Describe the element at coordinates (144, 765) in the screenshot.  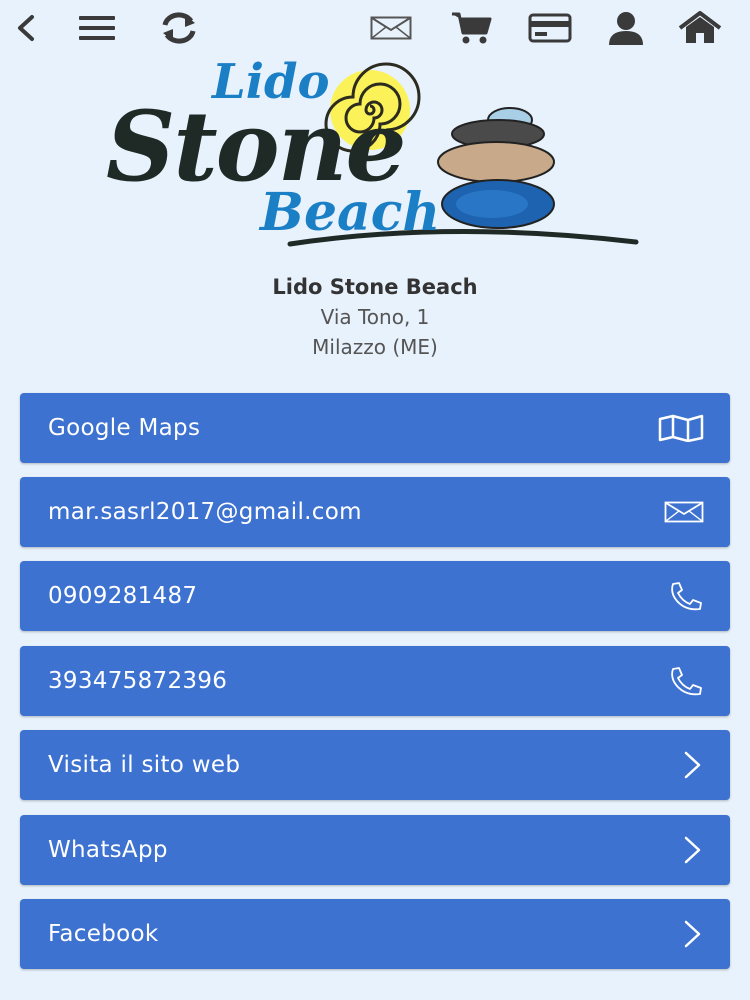
I see `website-label: Visita il sito web` at that location.